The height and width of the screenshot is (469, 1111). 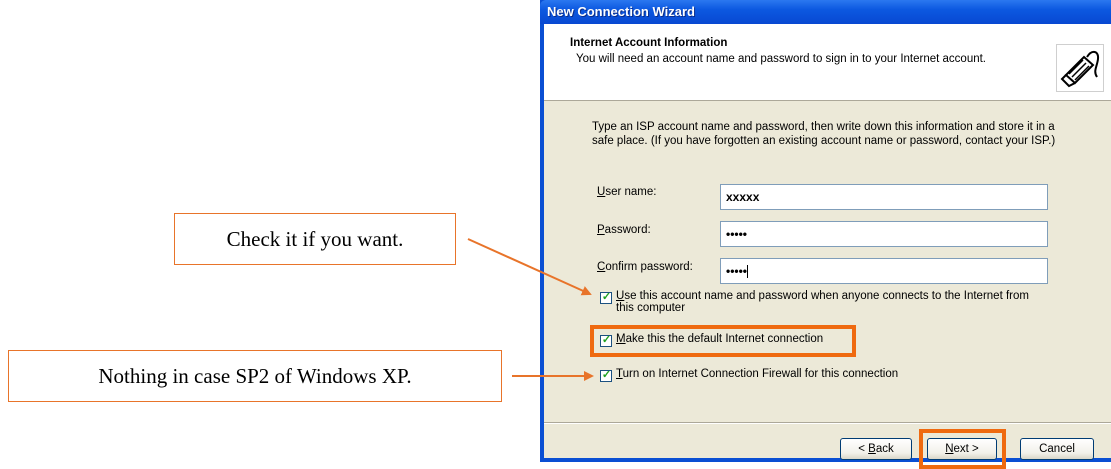 I want to click on arrow-to-use-account, so click(x=529, y=267).